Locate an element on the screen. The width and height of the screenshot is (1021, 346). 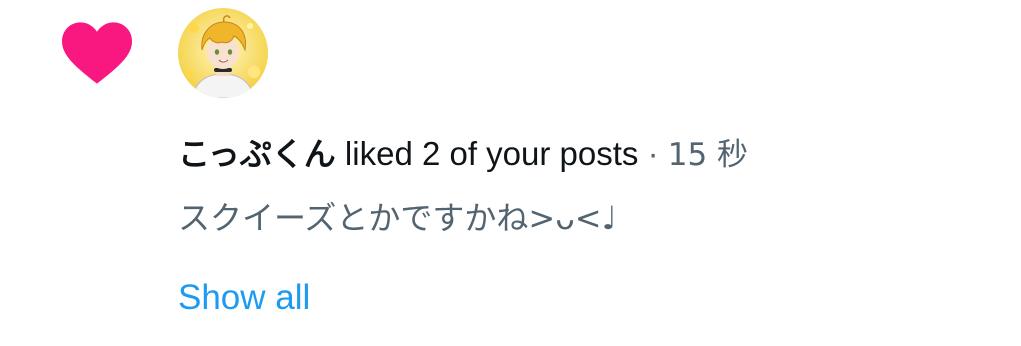
timestamp: 15 秒 is located at coordinates (708, 155).